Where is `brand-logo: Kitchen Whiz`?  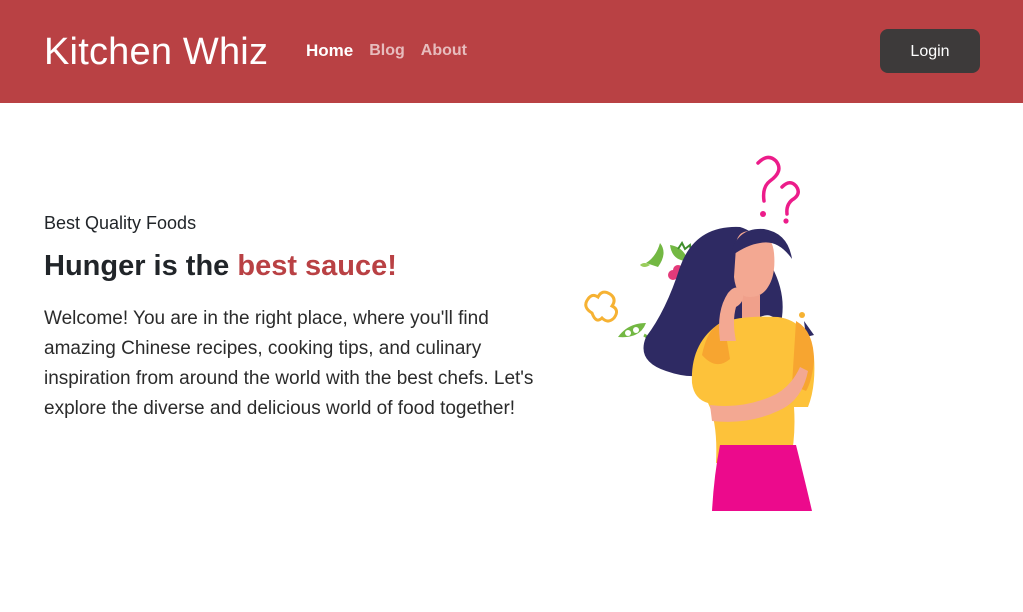 brand-logo: Kitchen Whiz is located at coordinates (156, 52).